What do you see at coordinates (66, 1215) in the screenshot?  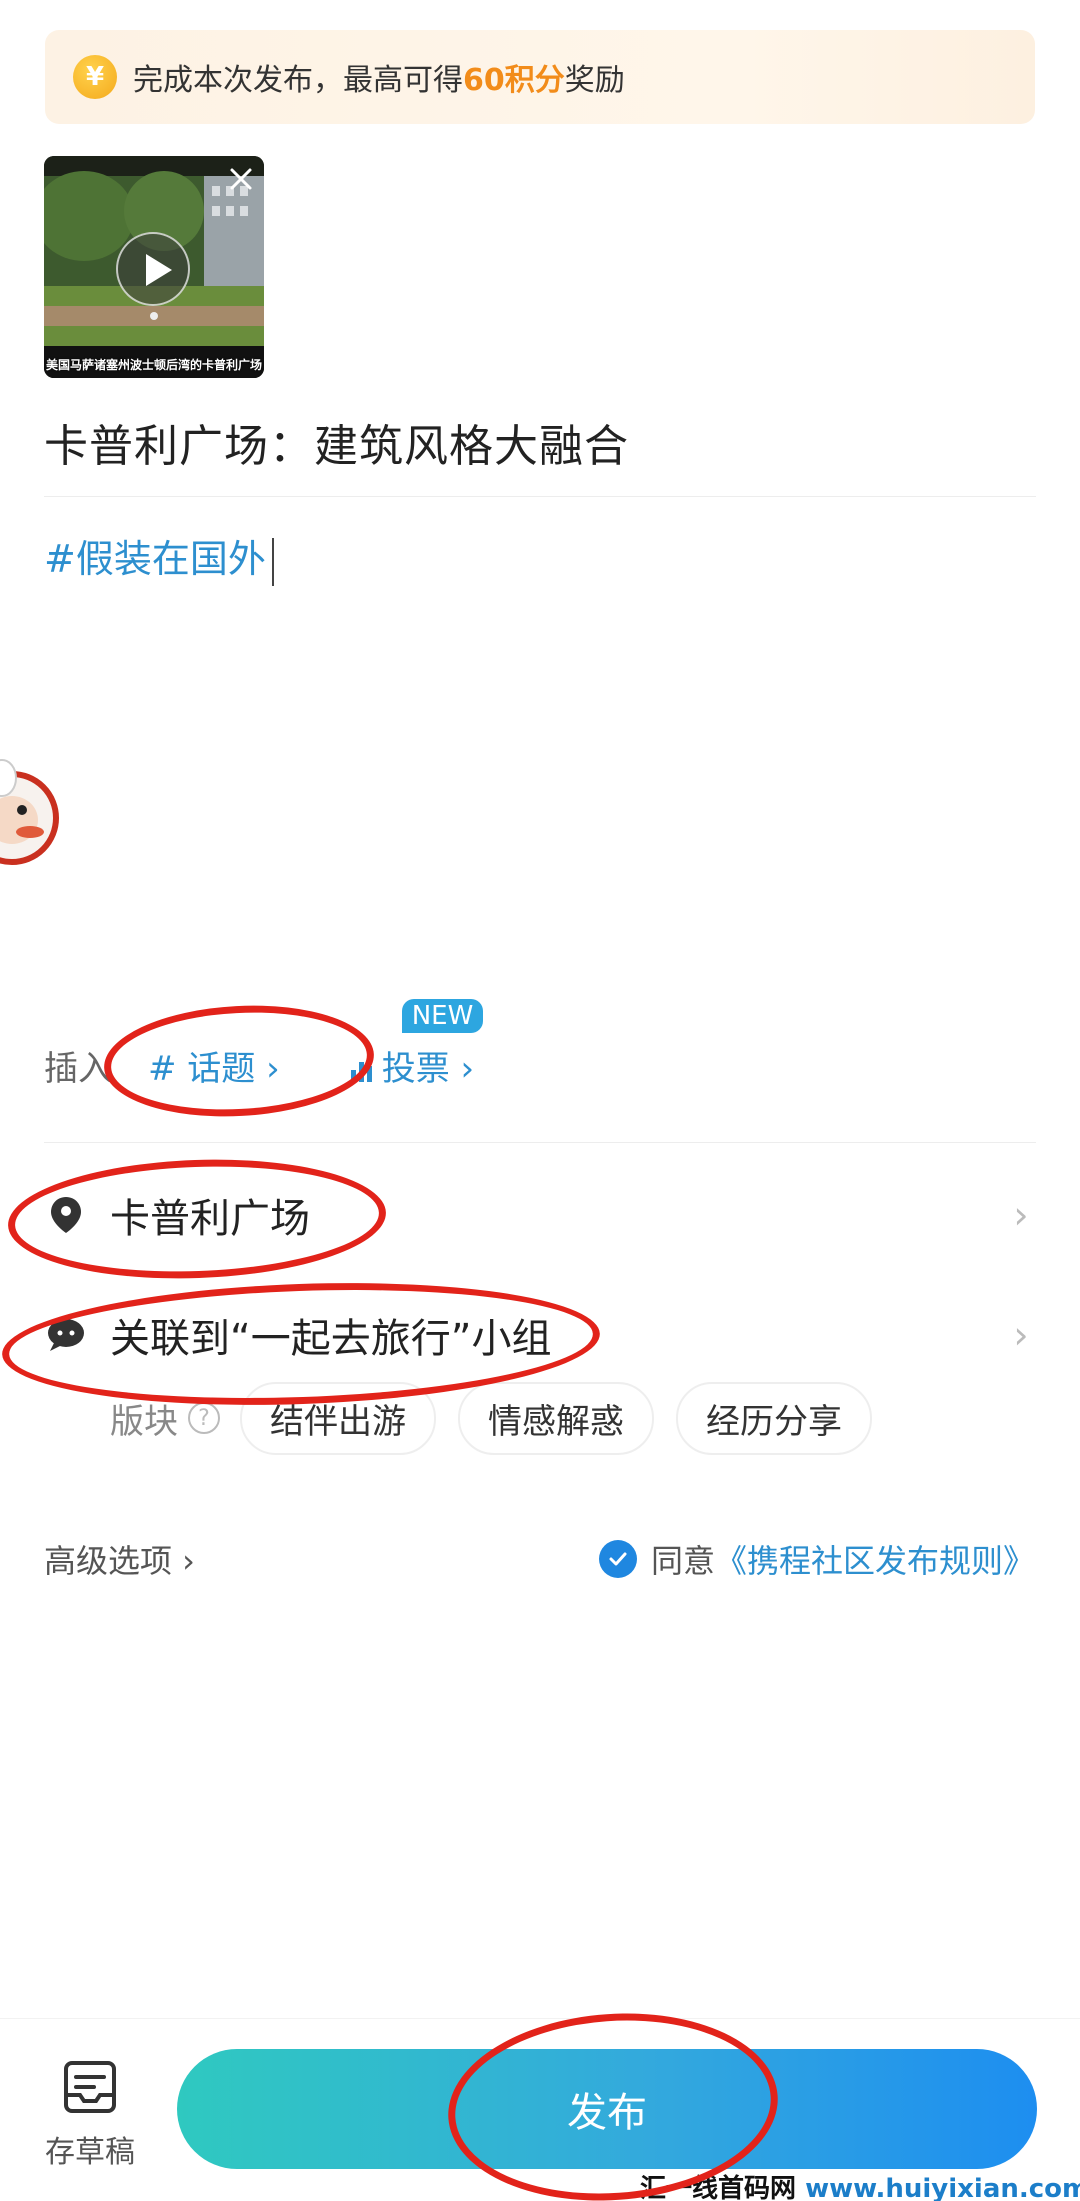 I see `location-pin-icon` at bounding box center [66, 1215].